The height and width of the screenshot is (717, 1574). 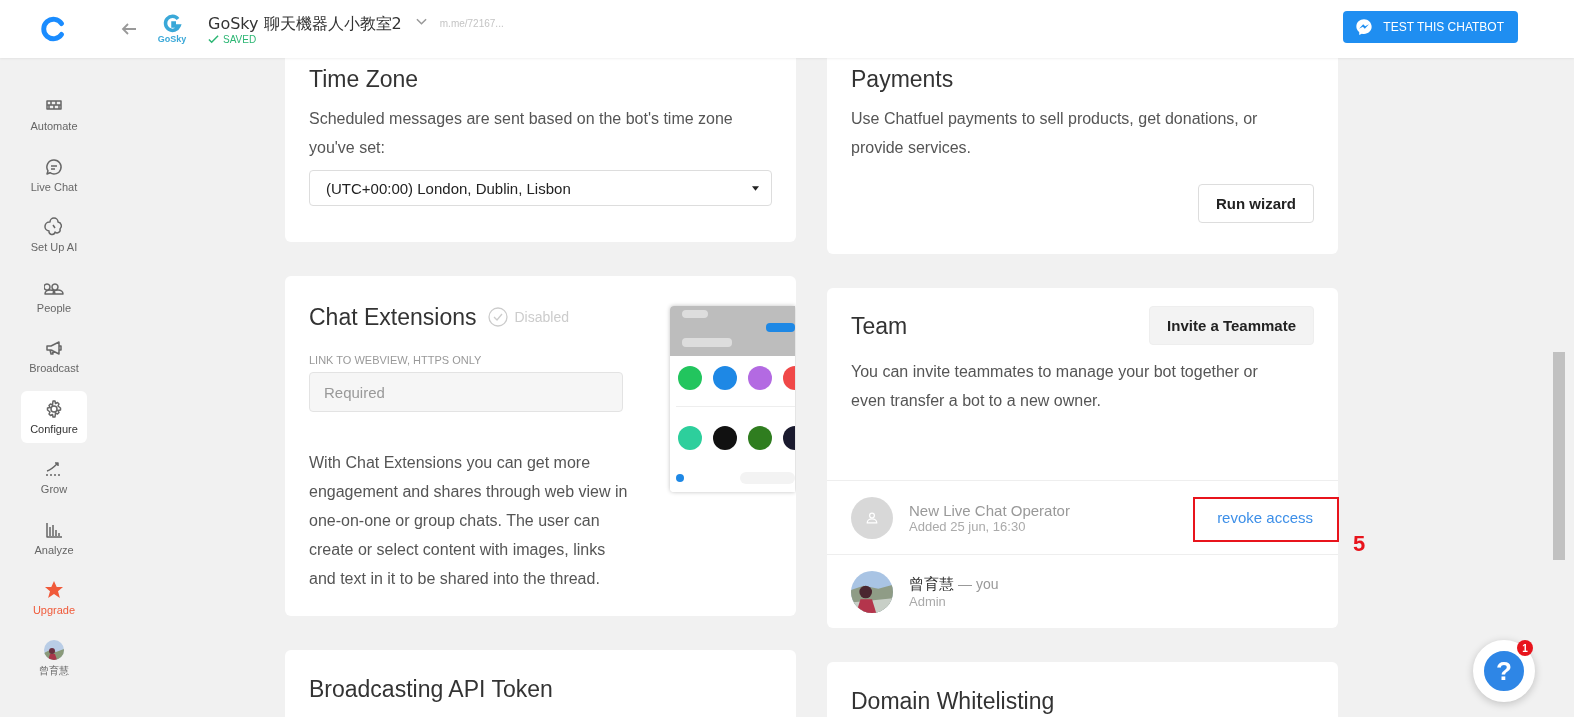 I want to click on card-title: Time Zone, so click(x=364, y=79).